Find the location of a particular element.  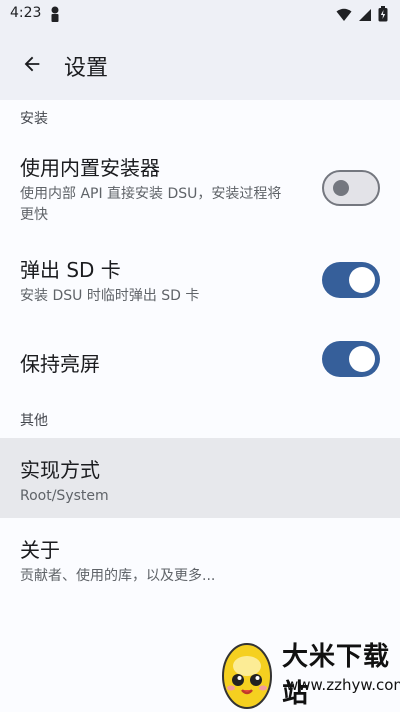

pref-title: 使用内置安装器 is located at coordinates (90, 168).